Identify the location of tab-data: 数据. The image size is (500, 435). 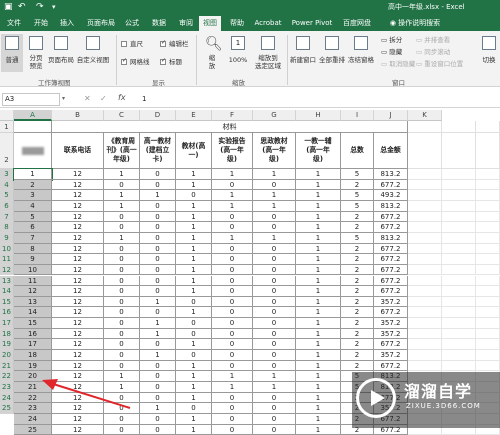
(159, 23).